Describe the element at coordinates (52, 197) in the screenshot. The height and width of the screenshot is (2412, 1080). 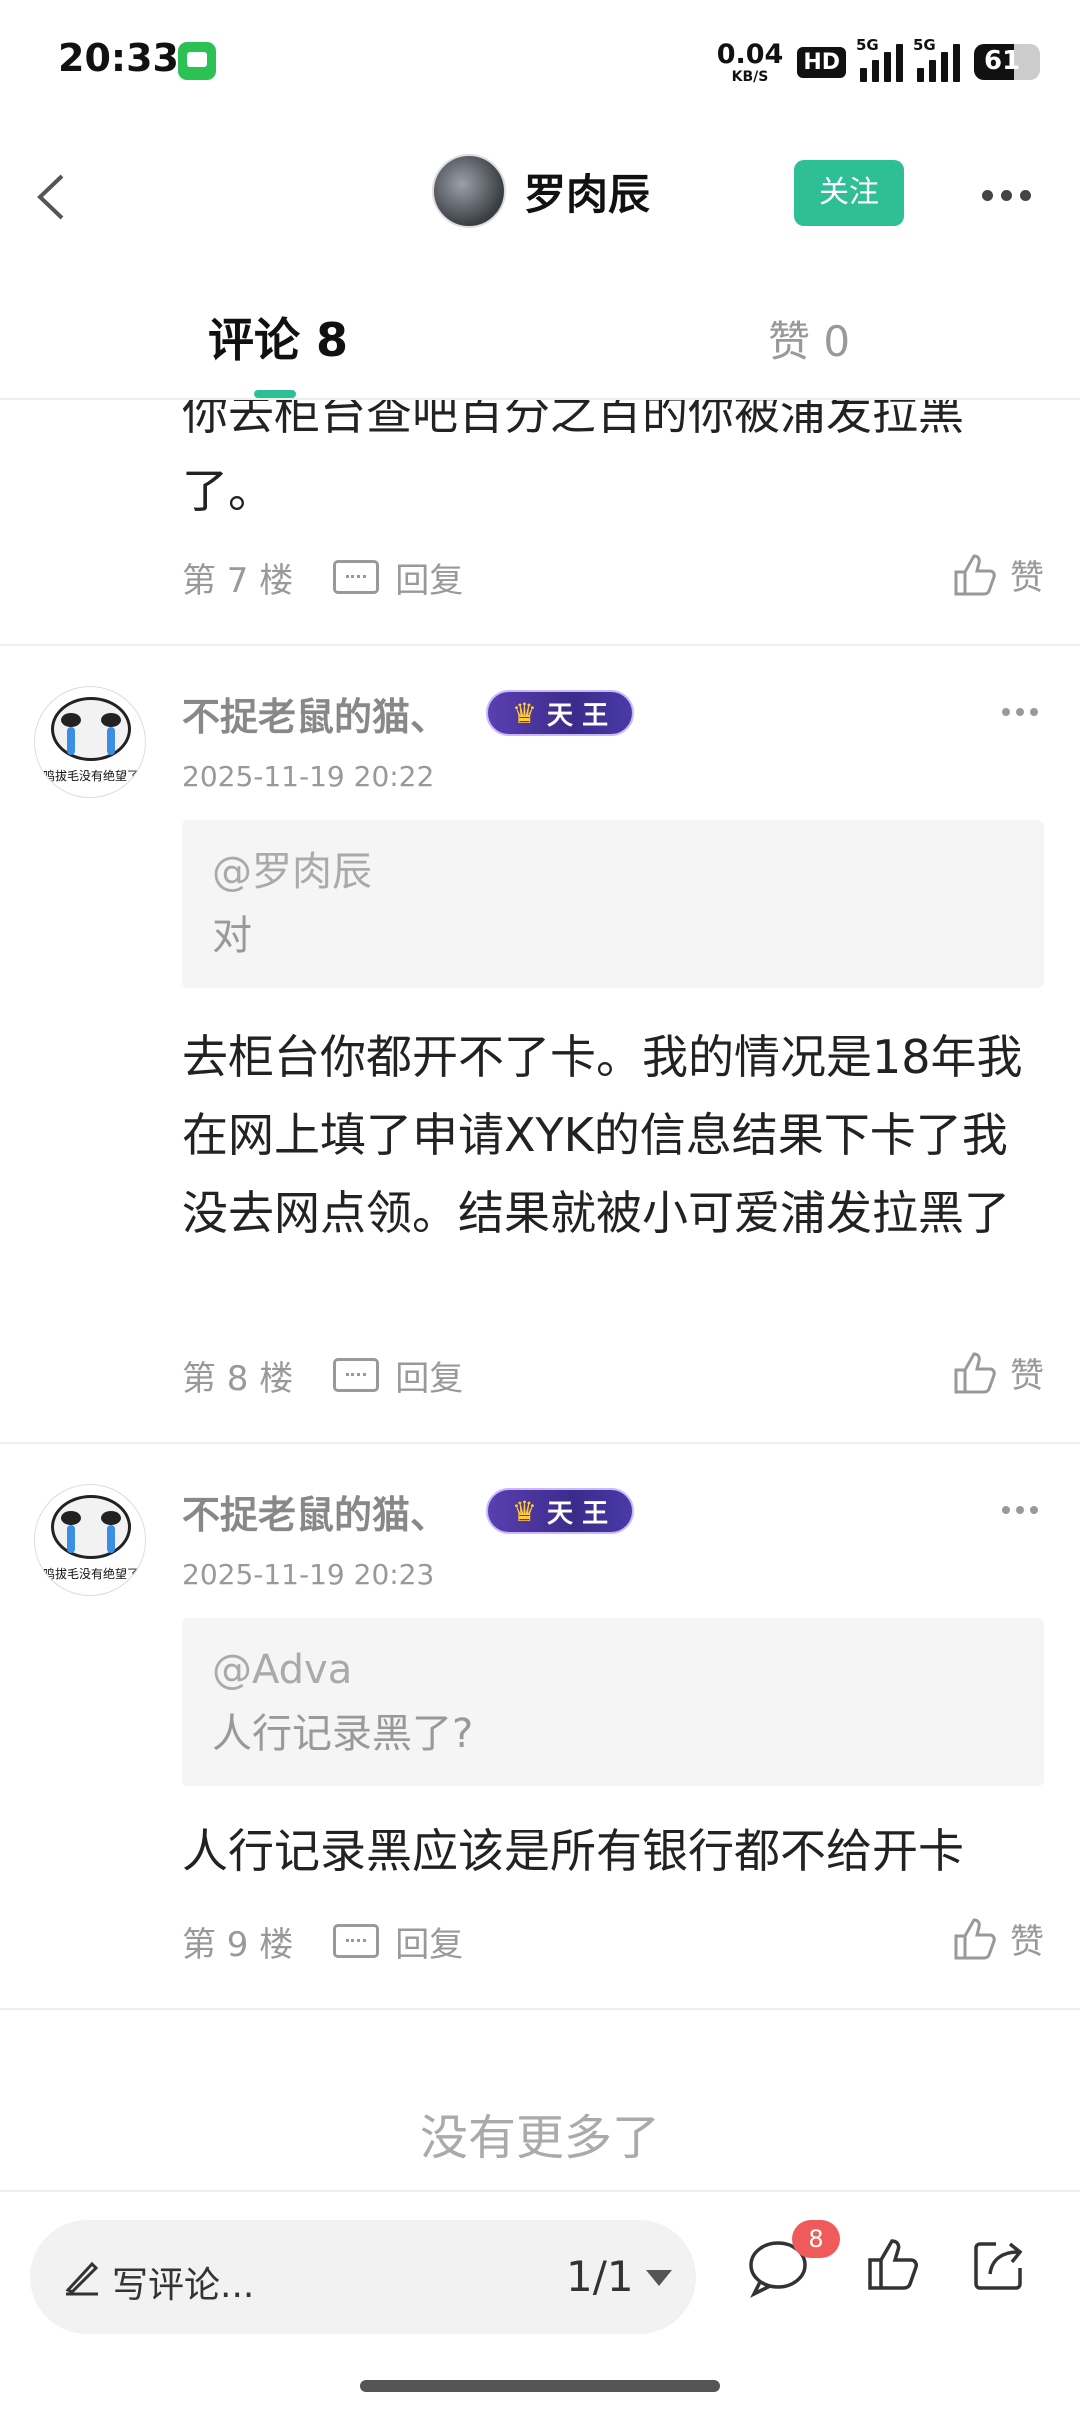
I see `back-arrow-icon` at that location.